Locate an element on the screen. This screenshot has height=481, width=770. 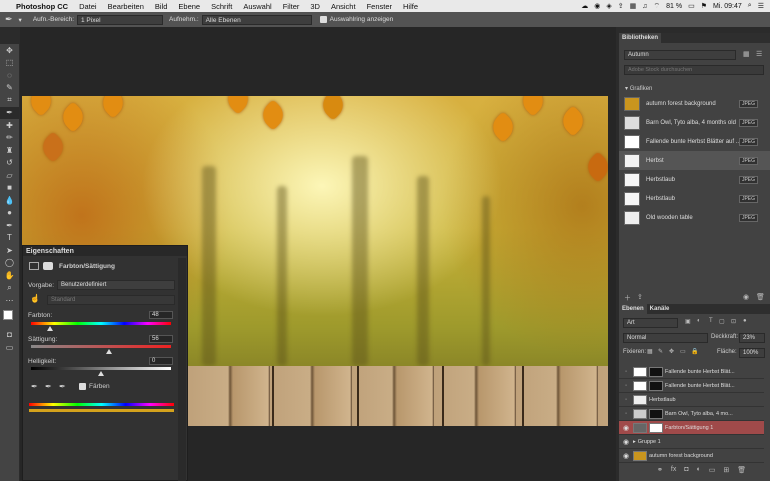
volume-icon: ♫ is located at coordinates (644, 6).